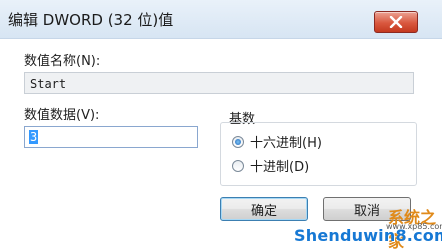 This screenshot has width=442, height=252. I want to click on radio-hexadecimal: 十六进制(H), so click(277, 141).